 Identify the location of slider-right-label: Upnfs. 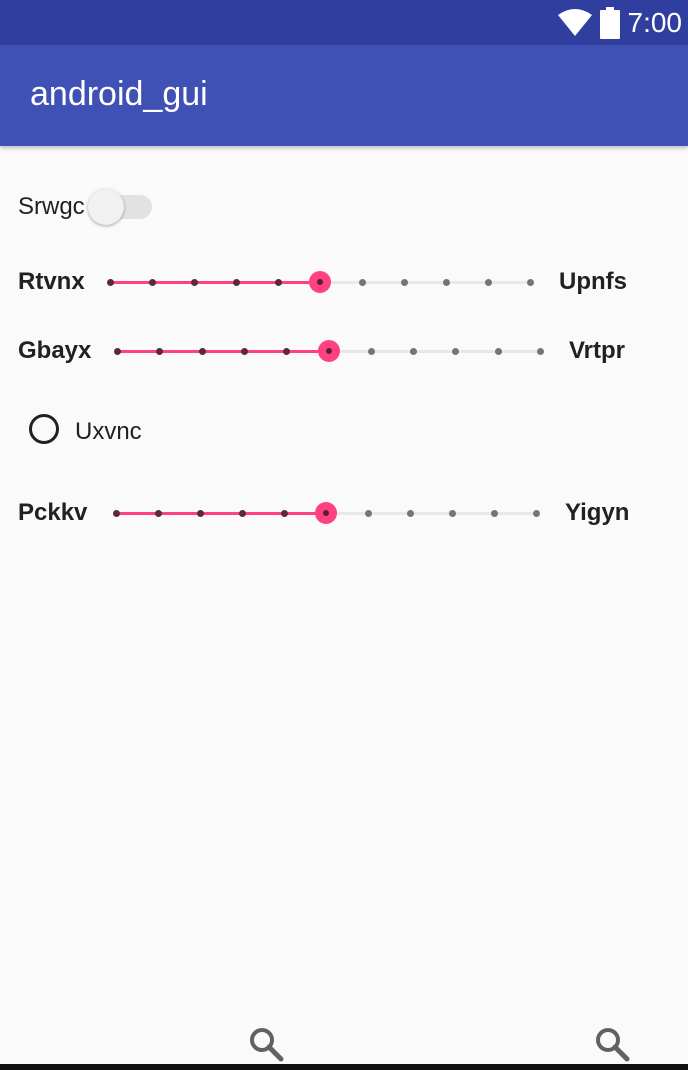
(593, 281).